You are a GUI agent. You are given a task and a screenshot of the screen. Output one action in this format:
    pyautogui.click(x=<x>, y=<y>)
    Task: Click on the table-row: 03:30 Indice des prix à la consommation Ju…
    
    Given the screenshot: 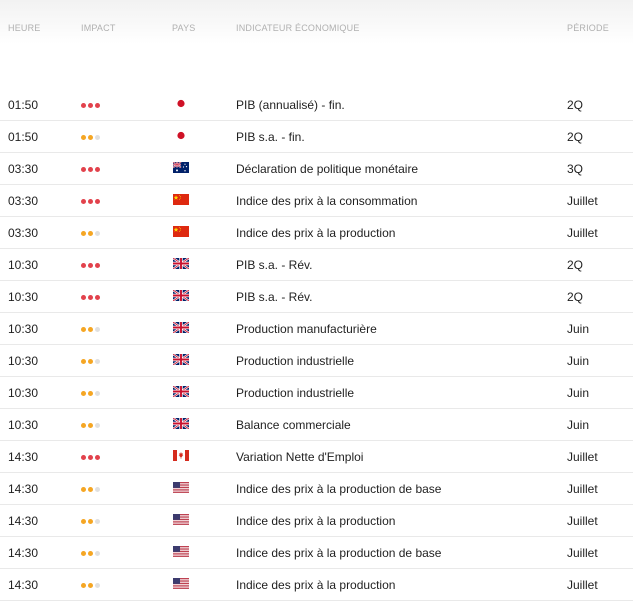 What is the action you would take?
    pyautogui.click(x=316, y=201)
    